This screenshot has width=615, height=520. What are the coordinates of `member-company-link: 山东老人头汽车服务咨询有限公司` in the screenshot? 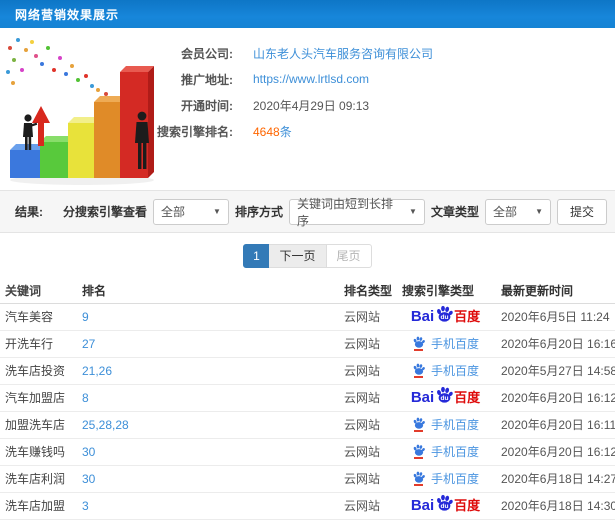 It's located at (343, 54).